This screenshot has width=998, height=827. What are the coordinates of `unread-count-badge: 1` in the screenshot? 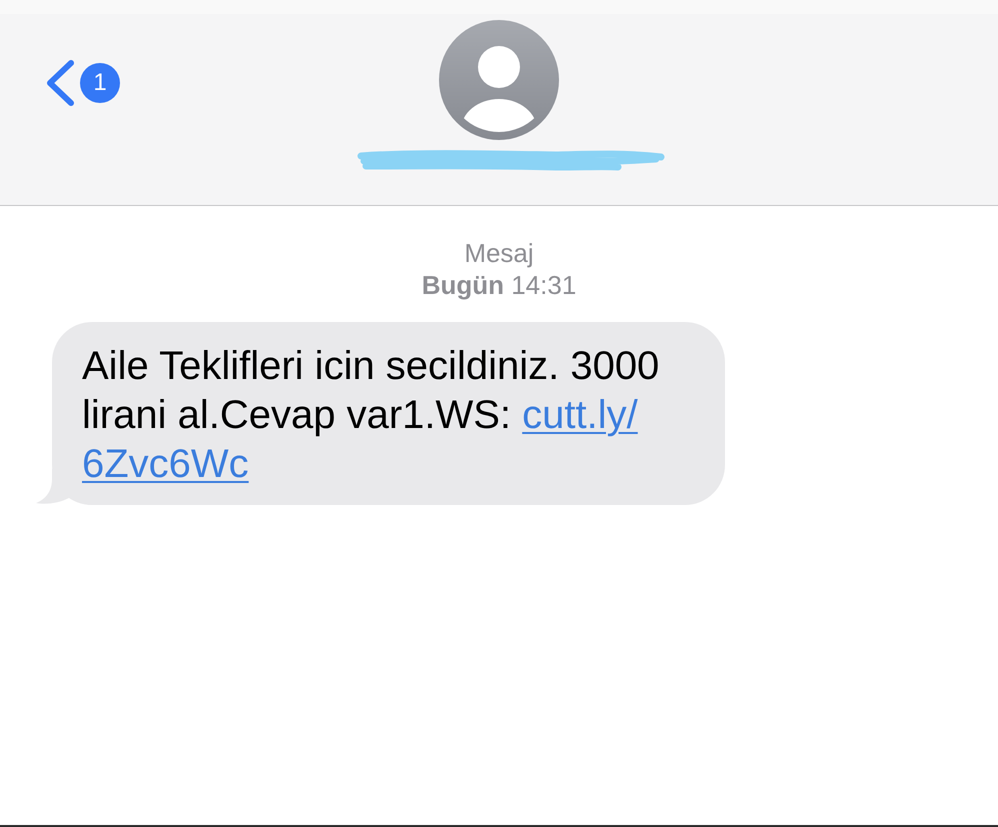 It's located at (100, 83).